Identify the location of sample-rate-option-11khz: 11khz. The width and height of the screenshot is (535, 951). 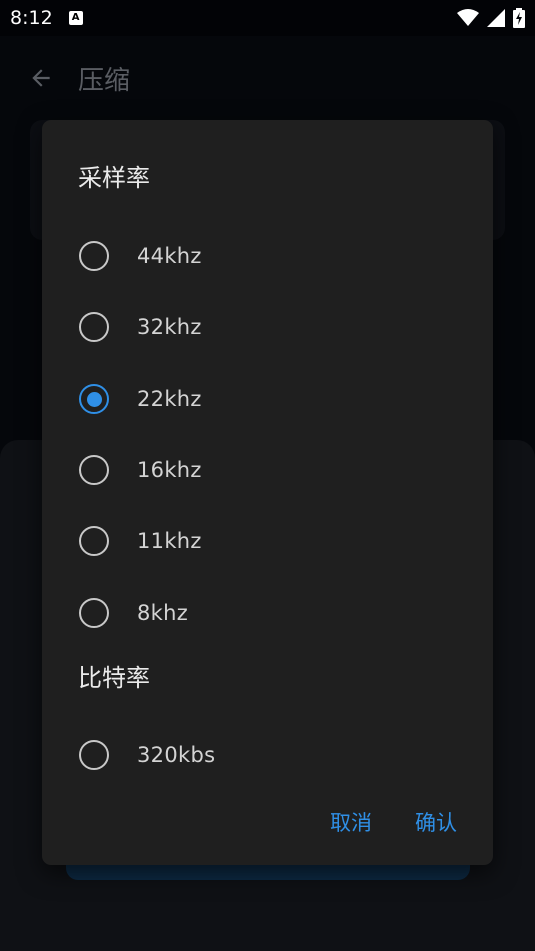
(267, 541).